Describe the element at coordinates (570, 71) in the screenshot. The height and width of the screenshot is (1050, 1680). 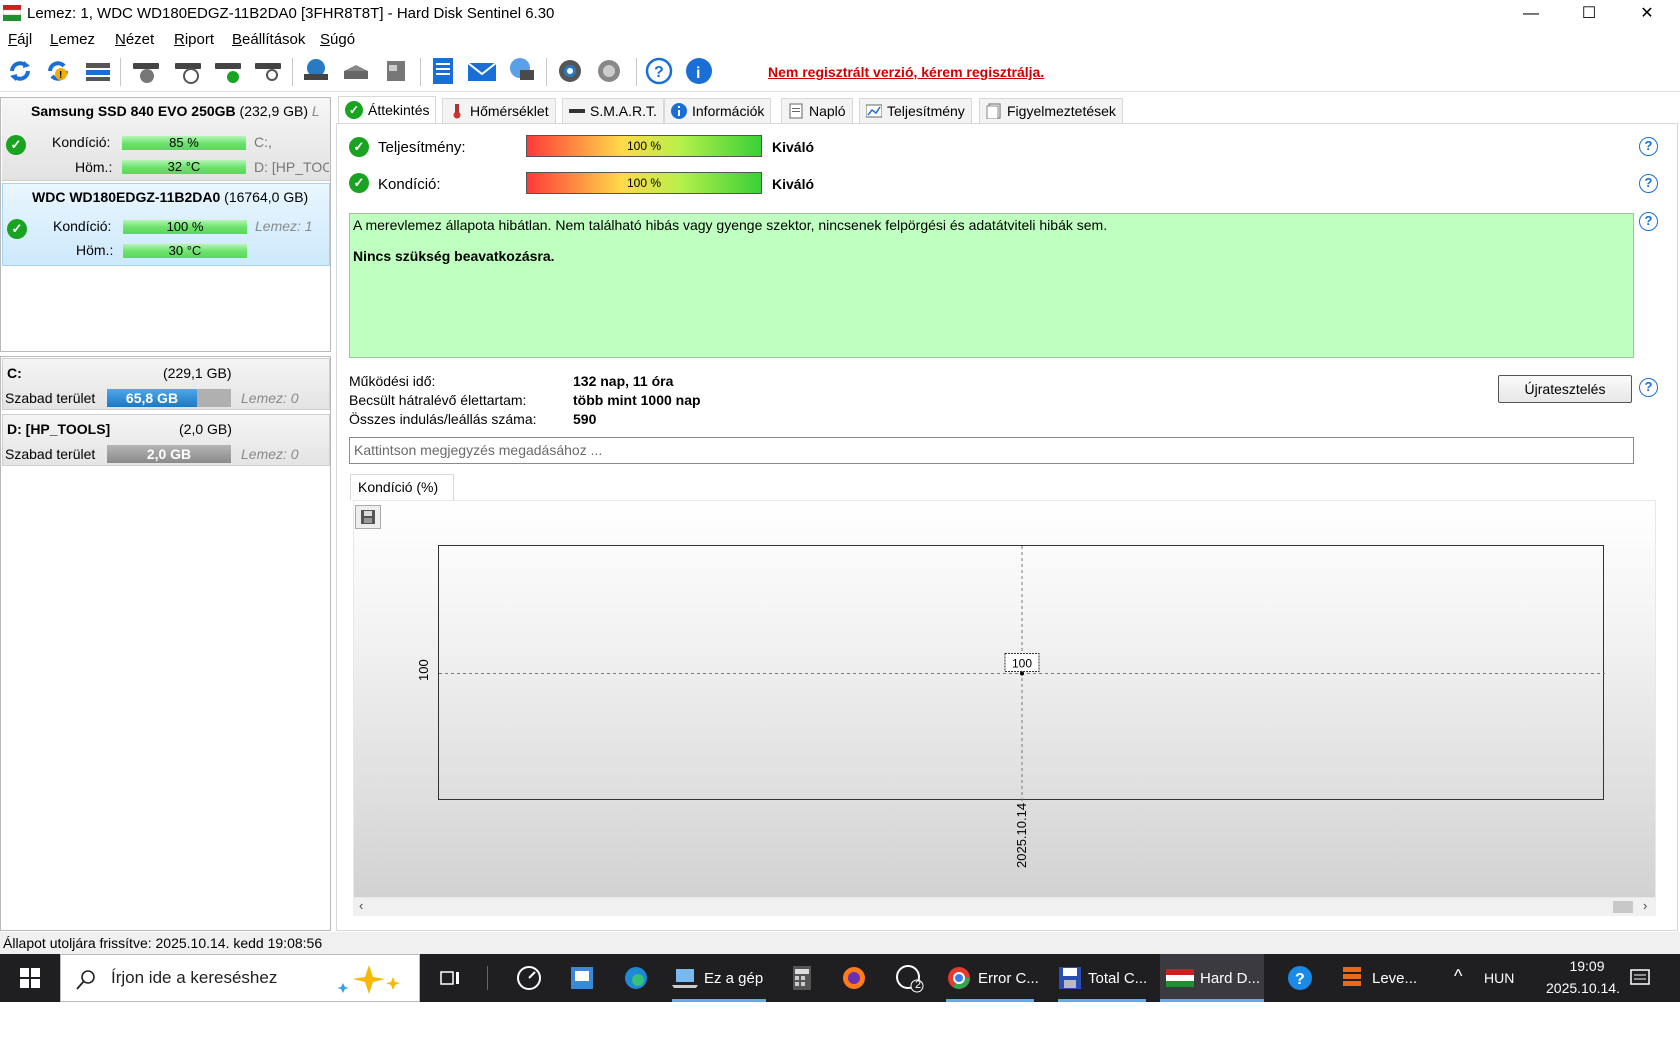
I see `settings-icon` at that location.